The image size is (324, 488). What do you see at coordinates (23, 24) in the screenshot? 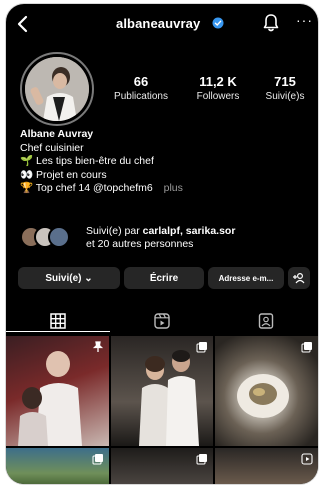
I see `chevron-left-icon` at bounding box center [23, 24].